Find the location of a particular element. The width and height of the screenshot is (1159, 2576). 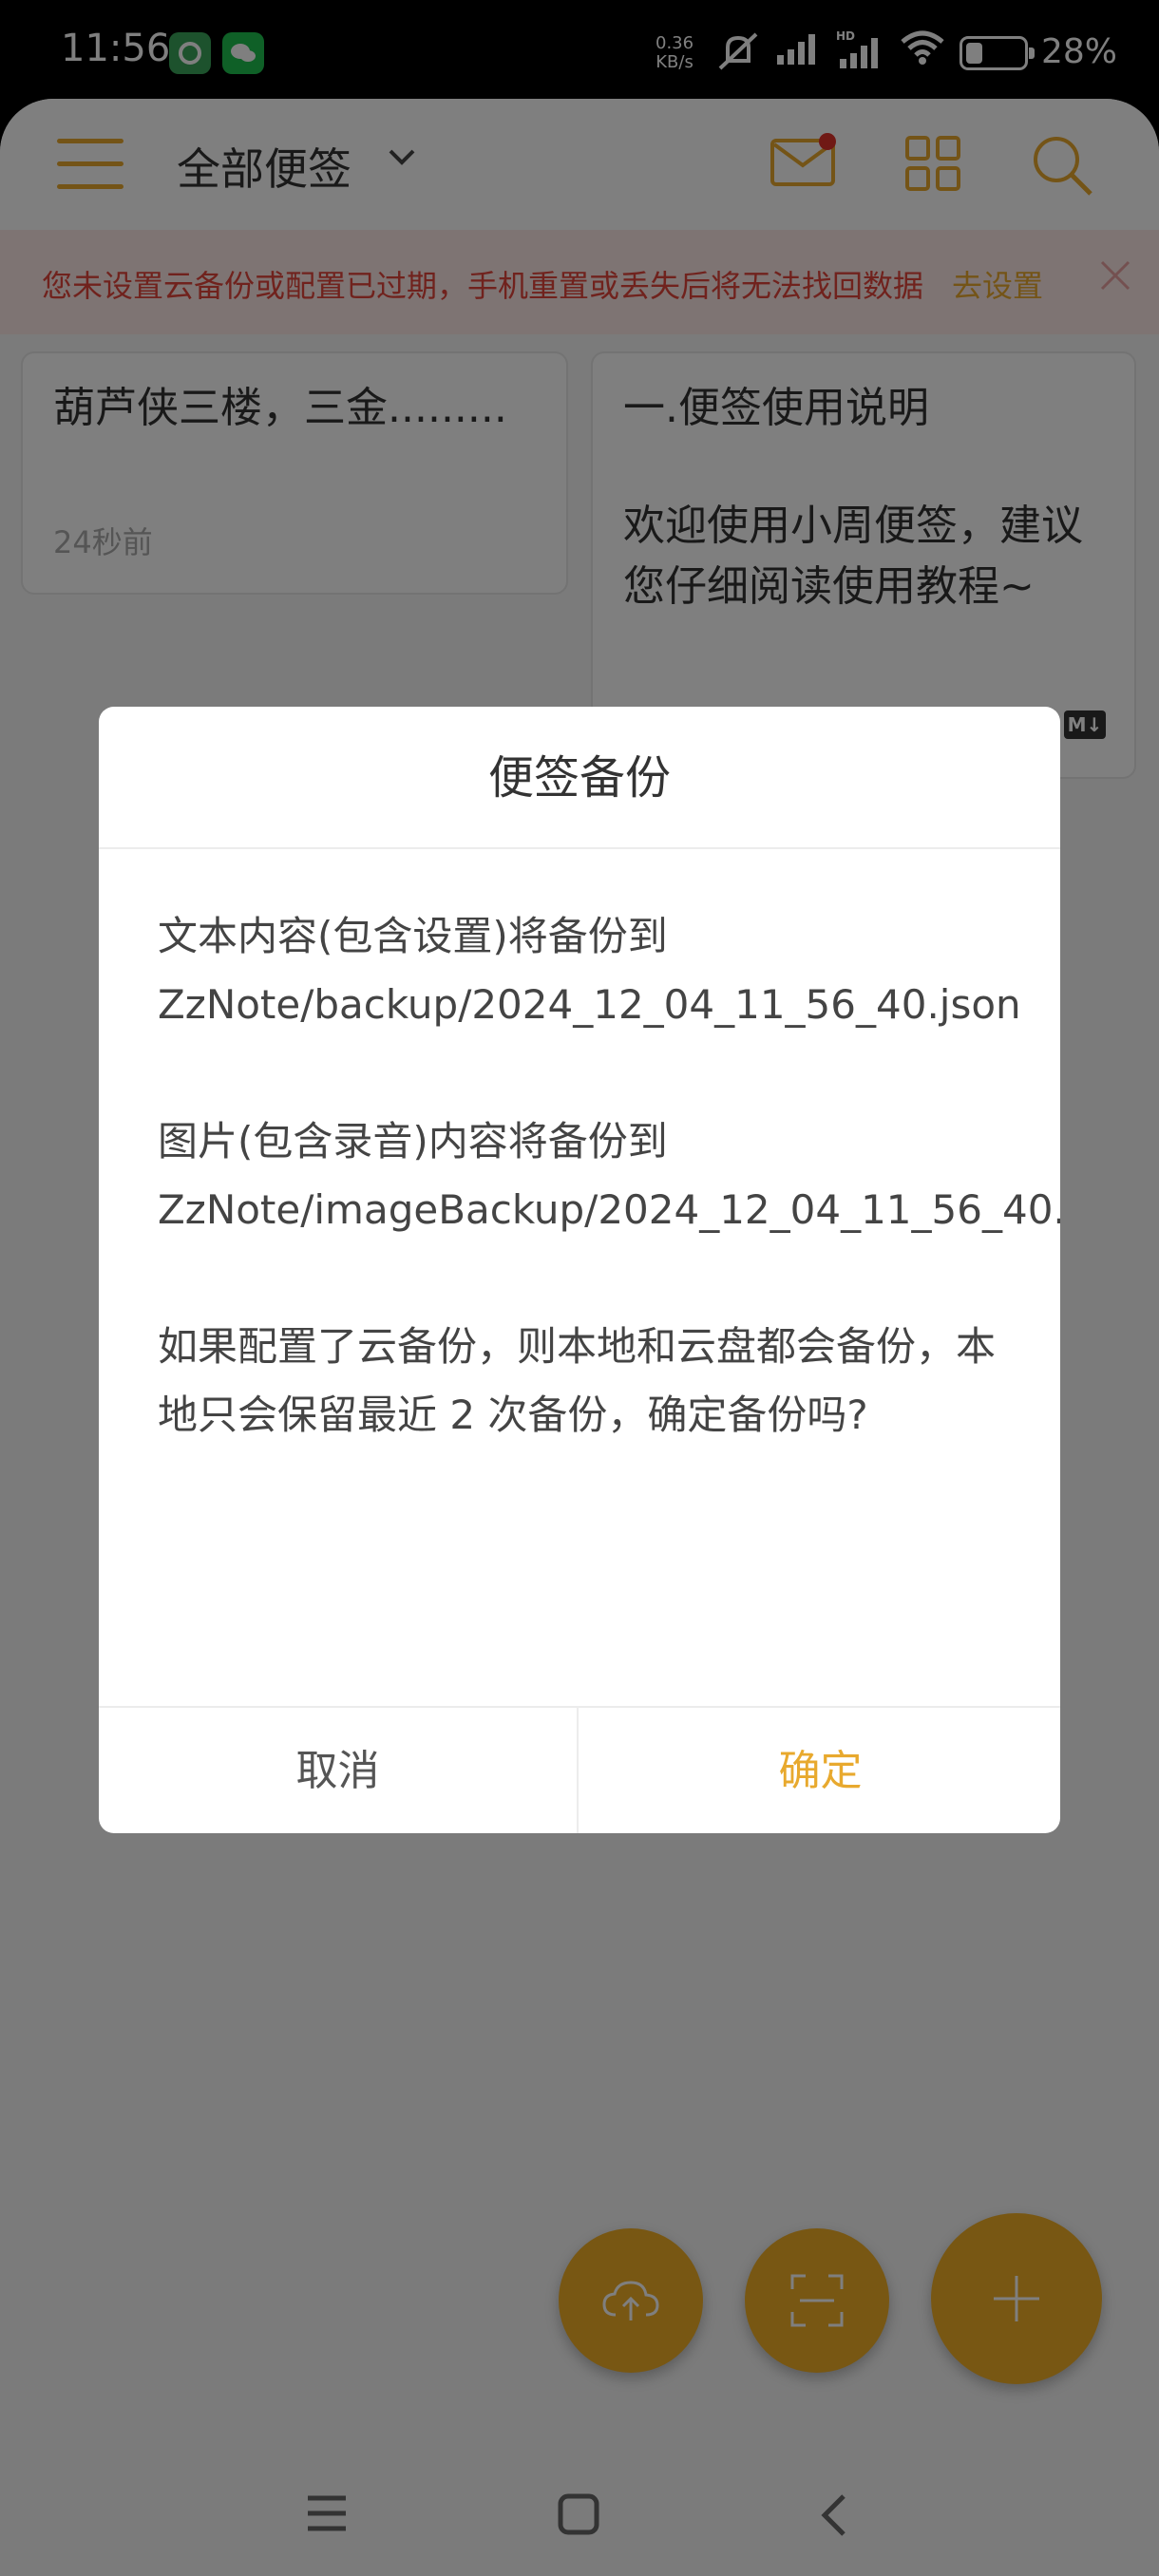

dialog-actions: 取消 确定 is located at coordinates (579, 1769).